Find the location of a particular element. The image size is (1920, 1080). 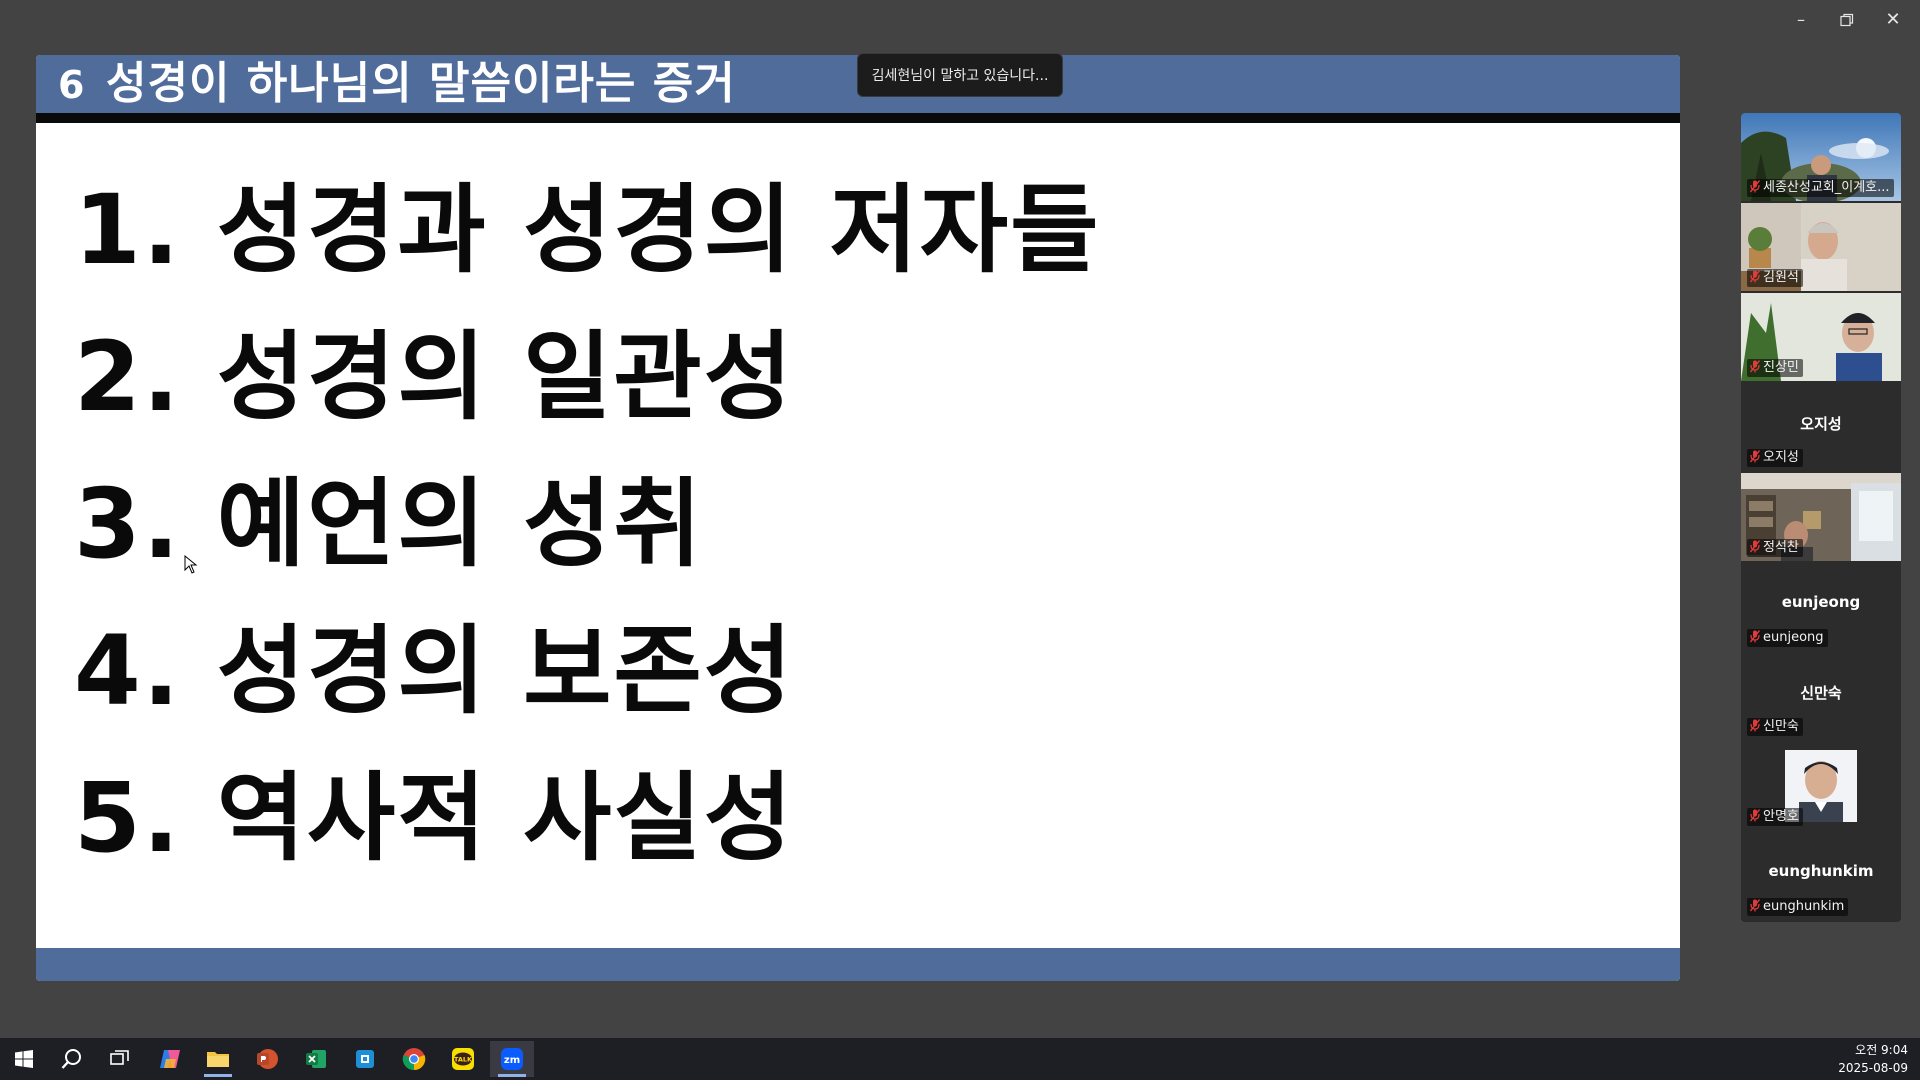

participant-name: 오지성 is located at coordinates (1775, 458).